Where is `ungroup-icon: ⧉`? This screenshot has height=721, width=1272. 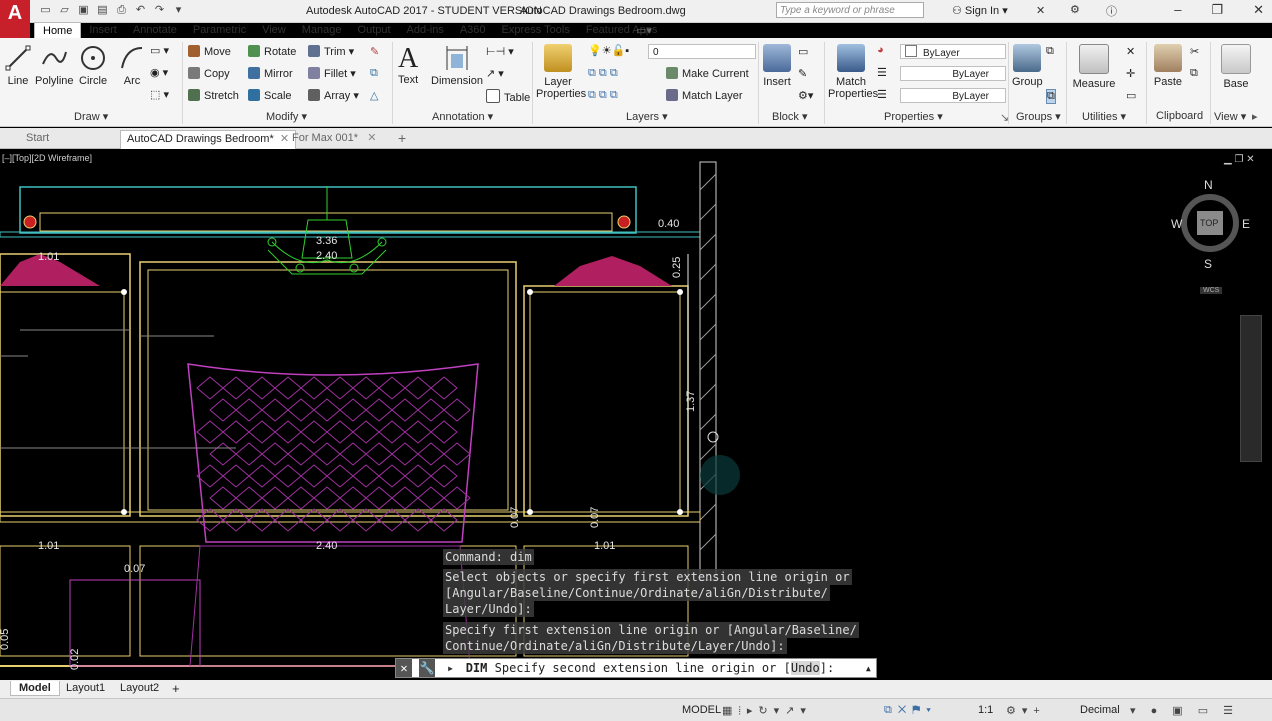
ungroup-icon: ⧉ is located at coordinates (1050, 51).